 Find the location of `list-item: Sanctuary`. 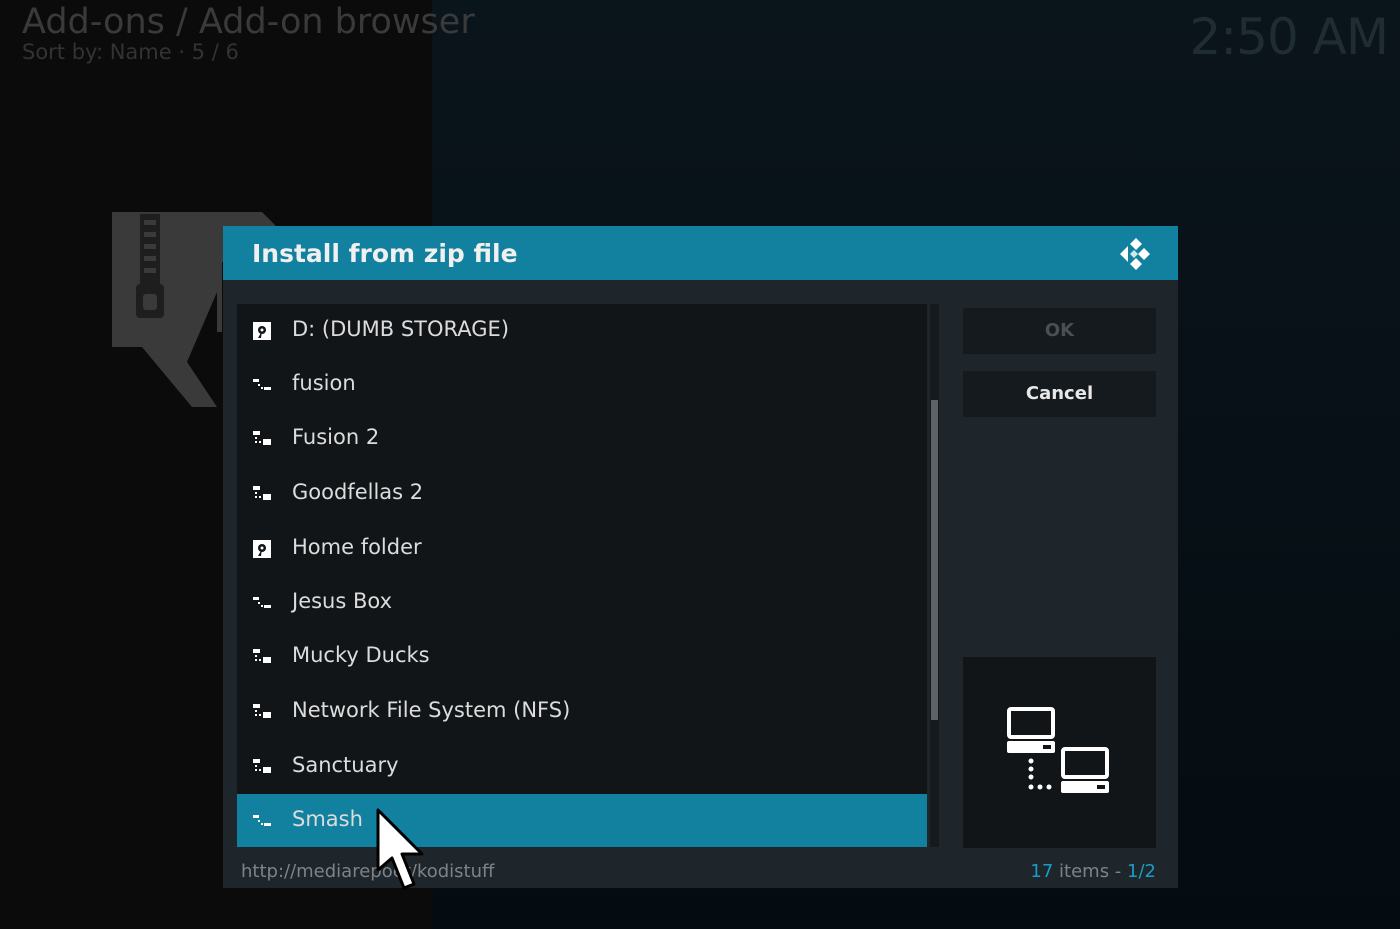

list-item: Sanctuary is located at coordinates (582, 766).